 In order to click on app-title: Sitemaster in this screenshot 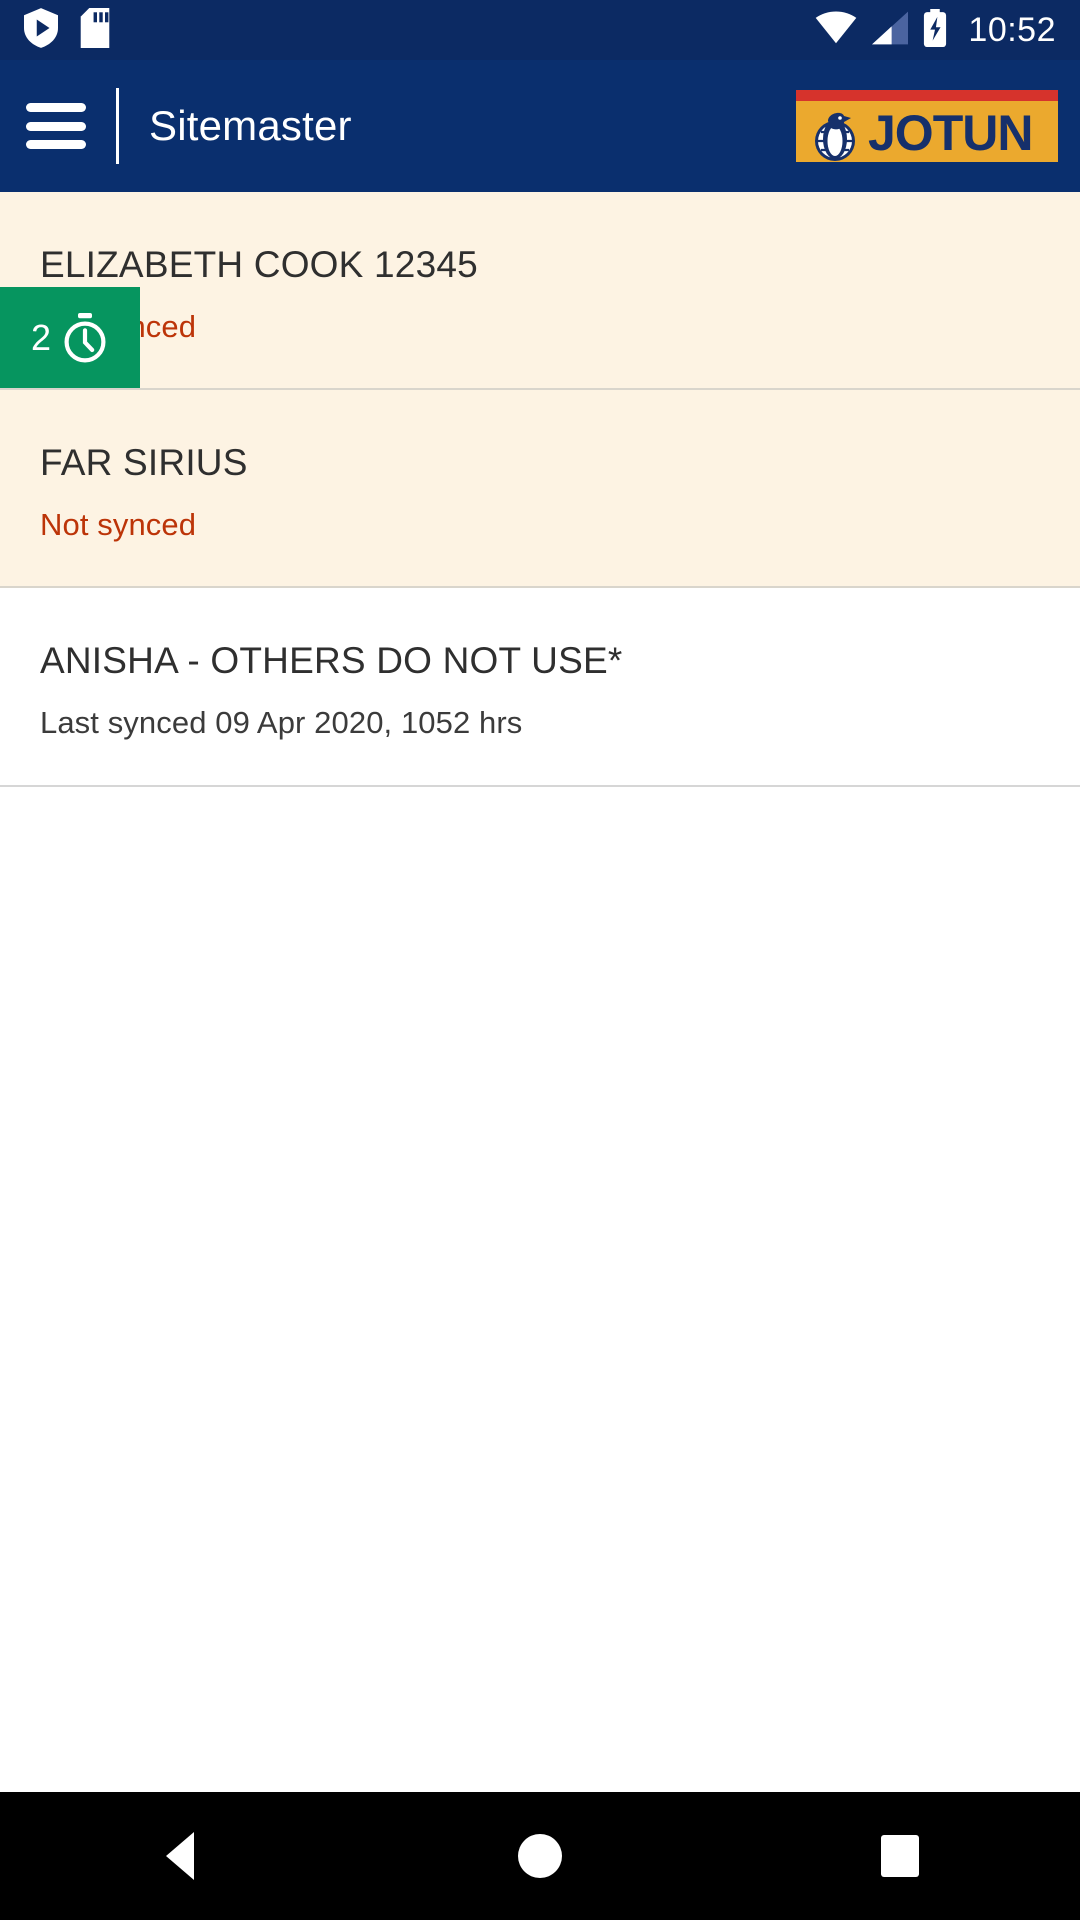, I will do `click(250, 125)`.